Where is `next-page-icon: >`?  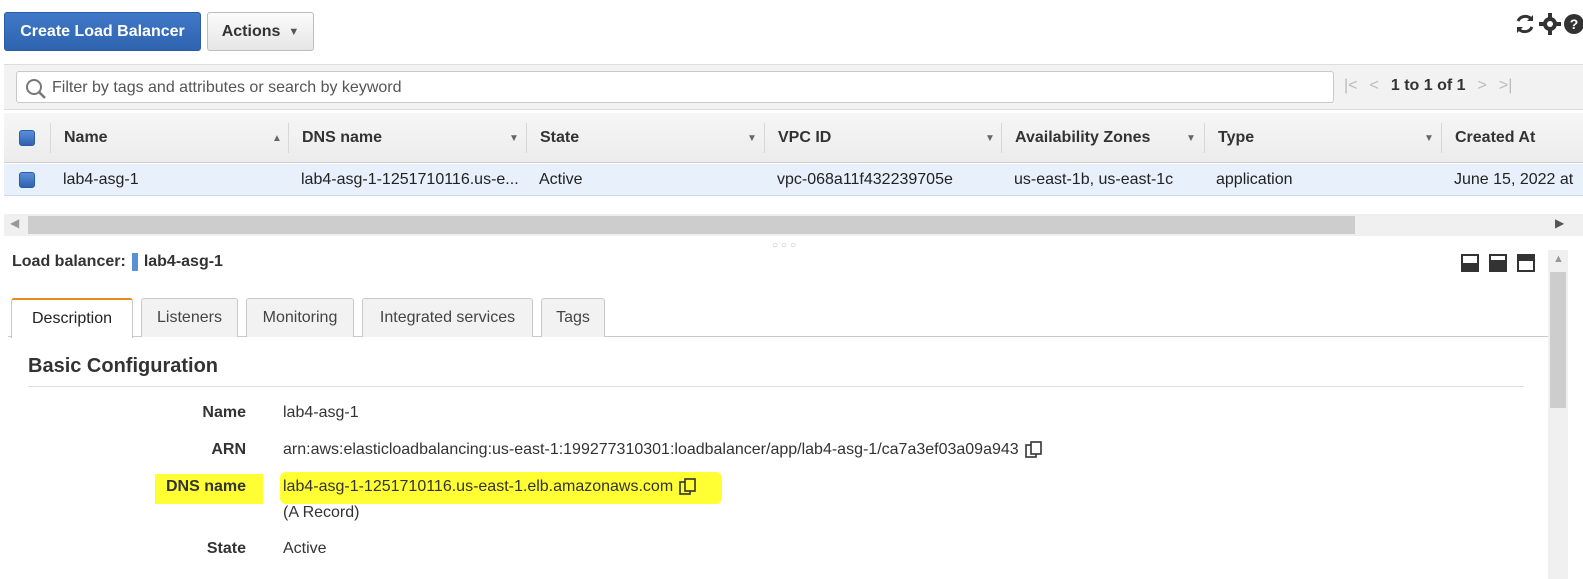 next-page-icon: > is located at coordinates (1482, 86).